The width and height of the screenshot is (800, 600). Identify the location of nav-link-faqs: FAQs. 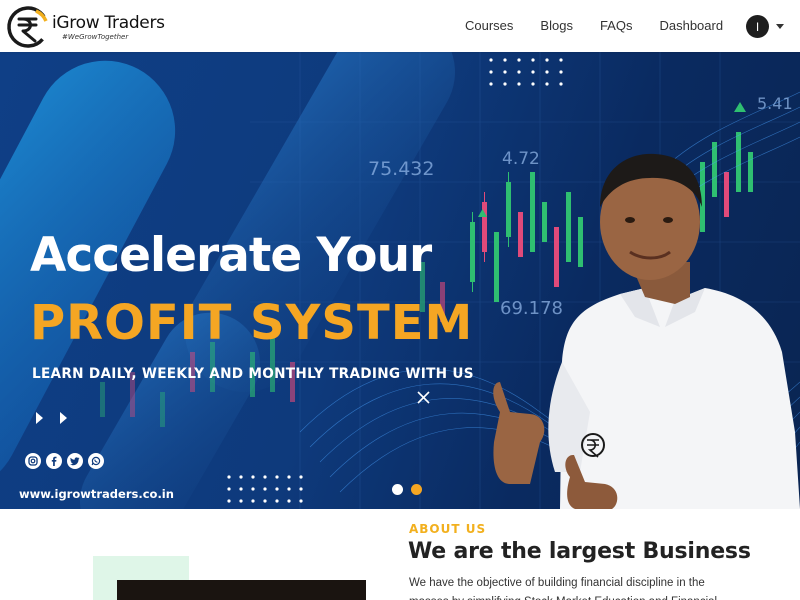
(616, 25).